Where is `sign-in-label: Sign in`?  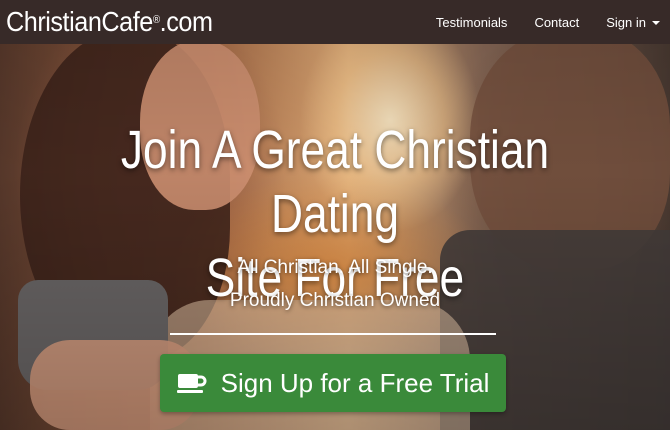
sign-in-label: Sign in is located at coordinates (626, 22).